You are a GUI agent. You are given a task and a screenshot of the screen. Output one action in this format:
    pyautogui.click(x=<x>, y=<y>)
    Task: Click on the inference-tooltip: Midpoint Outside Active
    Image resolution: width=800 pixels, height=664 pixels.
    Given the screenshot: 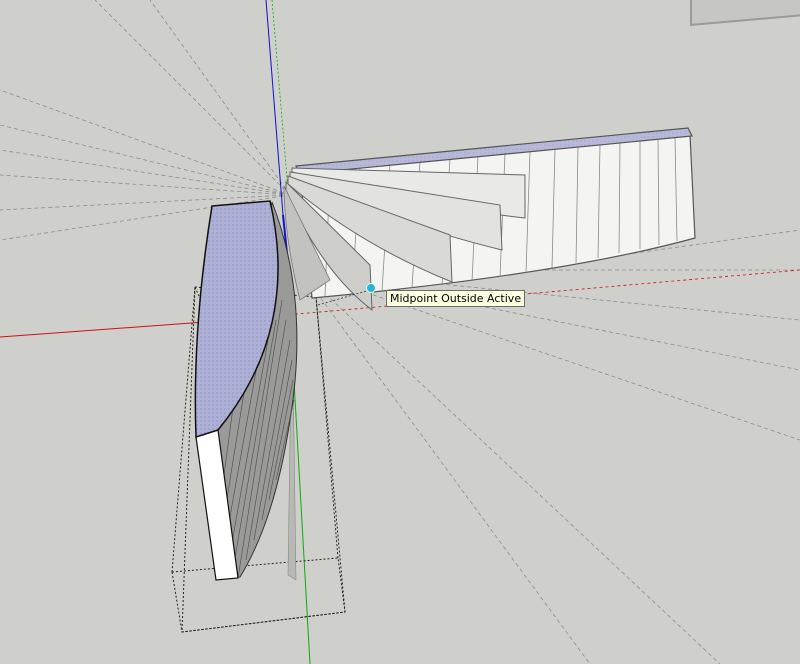 What is the action you would take?
    pyautogui.click(x=456, y=298)
    